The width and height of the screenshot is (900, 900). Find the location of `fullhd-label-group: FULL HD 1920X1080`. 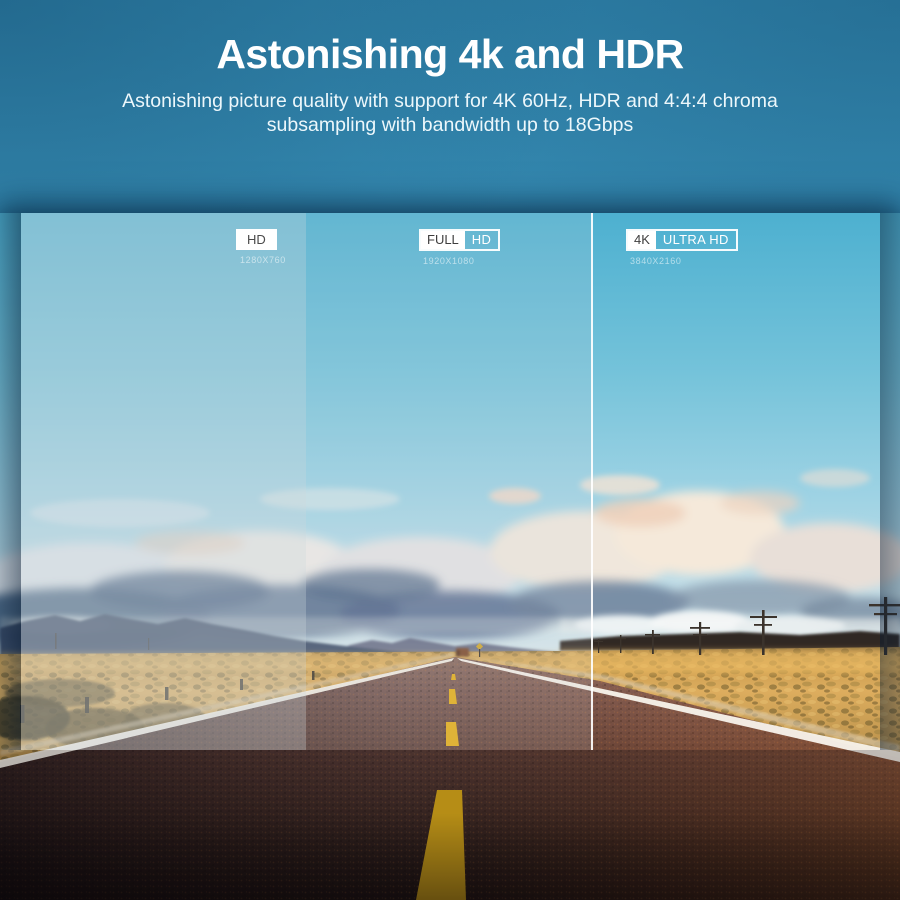

fullhd-label-group: FULL HD 1920X1080 is located at coordinates (460, 247).